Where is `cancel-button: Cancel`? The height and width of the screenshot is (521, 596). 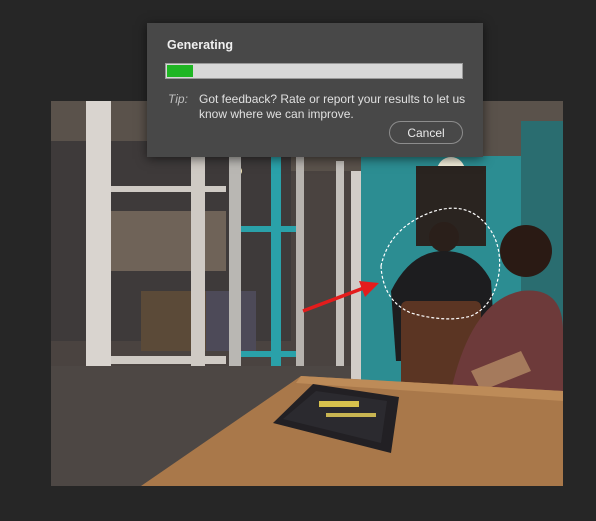
cancel-button: Cancel is located at coordinates (426, 132).